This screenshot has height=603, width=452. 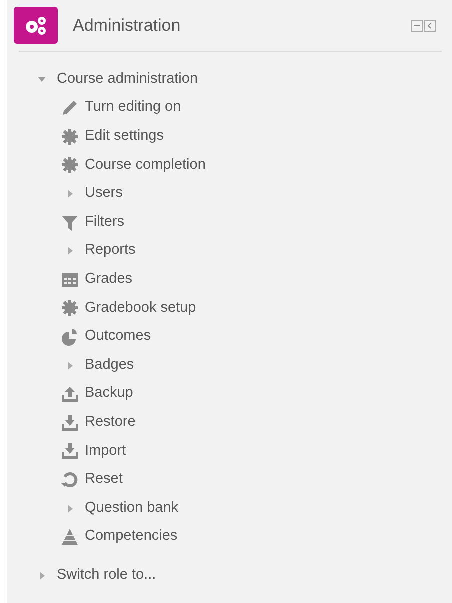 I want to click on table-icon, so click(x=70, y=279).